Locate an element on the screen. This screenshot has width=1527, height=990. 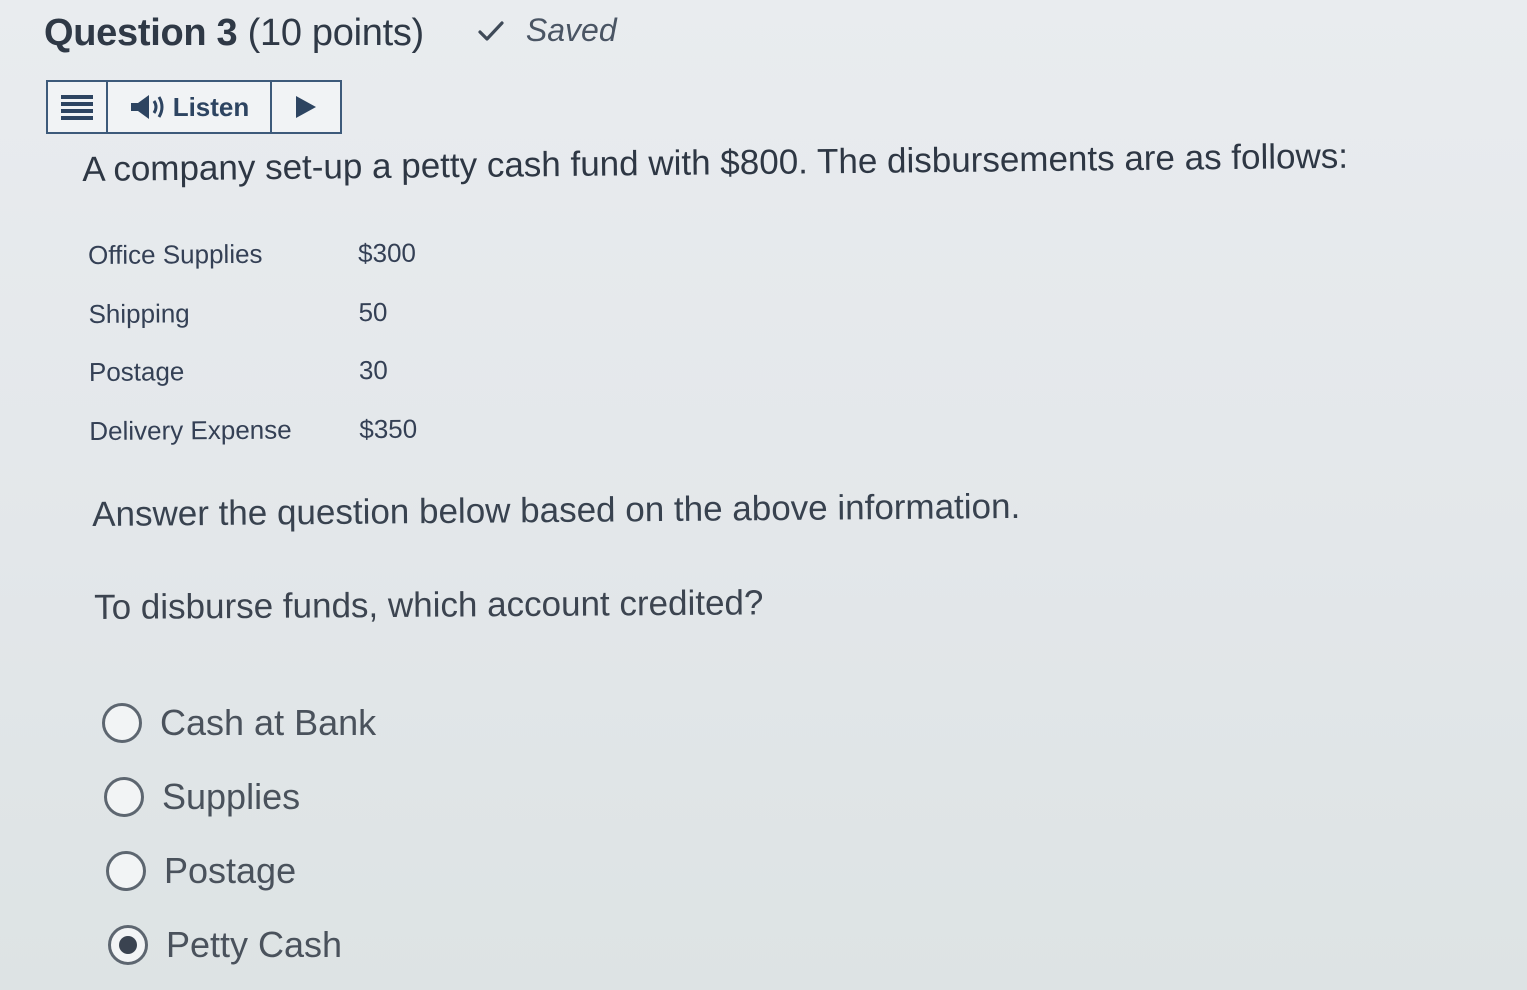
speaker-icon is located at coordinates (147, 107).